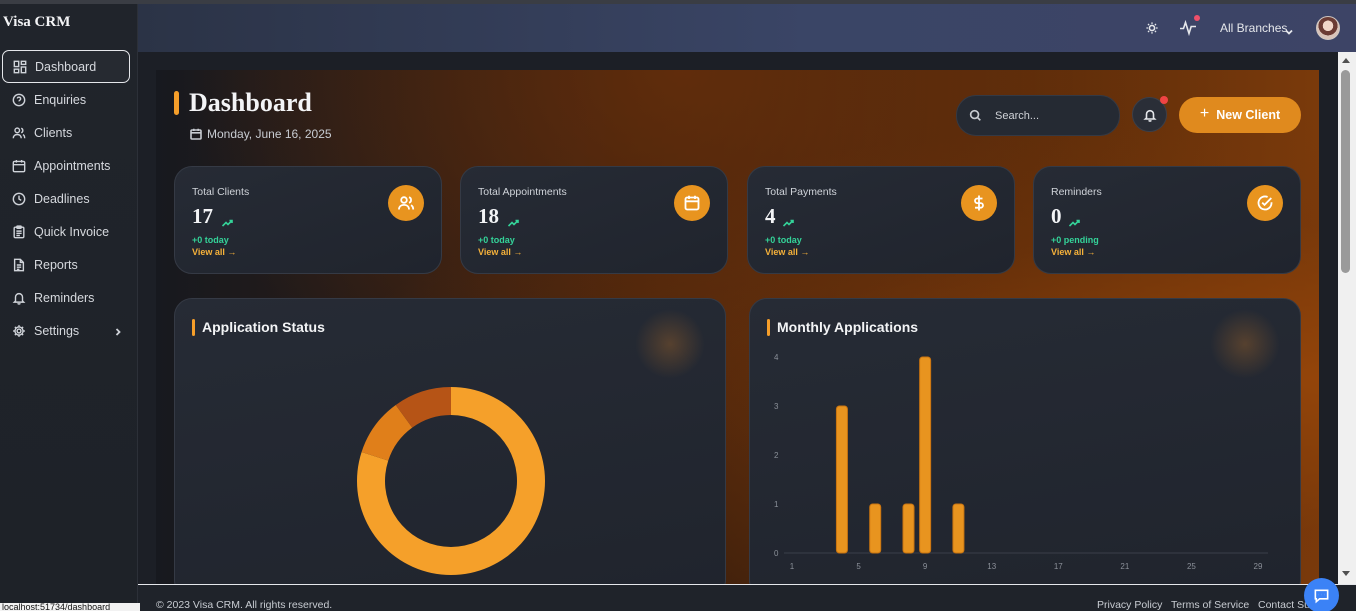  Describe the element at coordinates (1056, 216) in the screenshot. I see `stat-value: 0` at that location.